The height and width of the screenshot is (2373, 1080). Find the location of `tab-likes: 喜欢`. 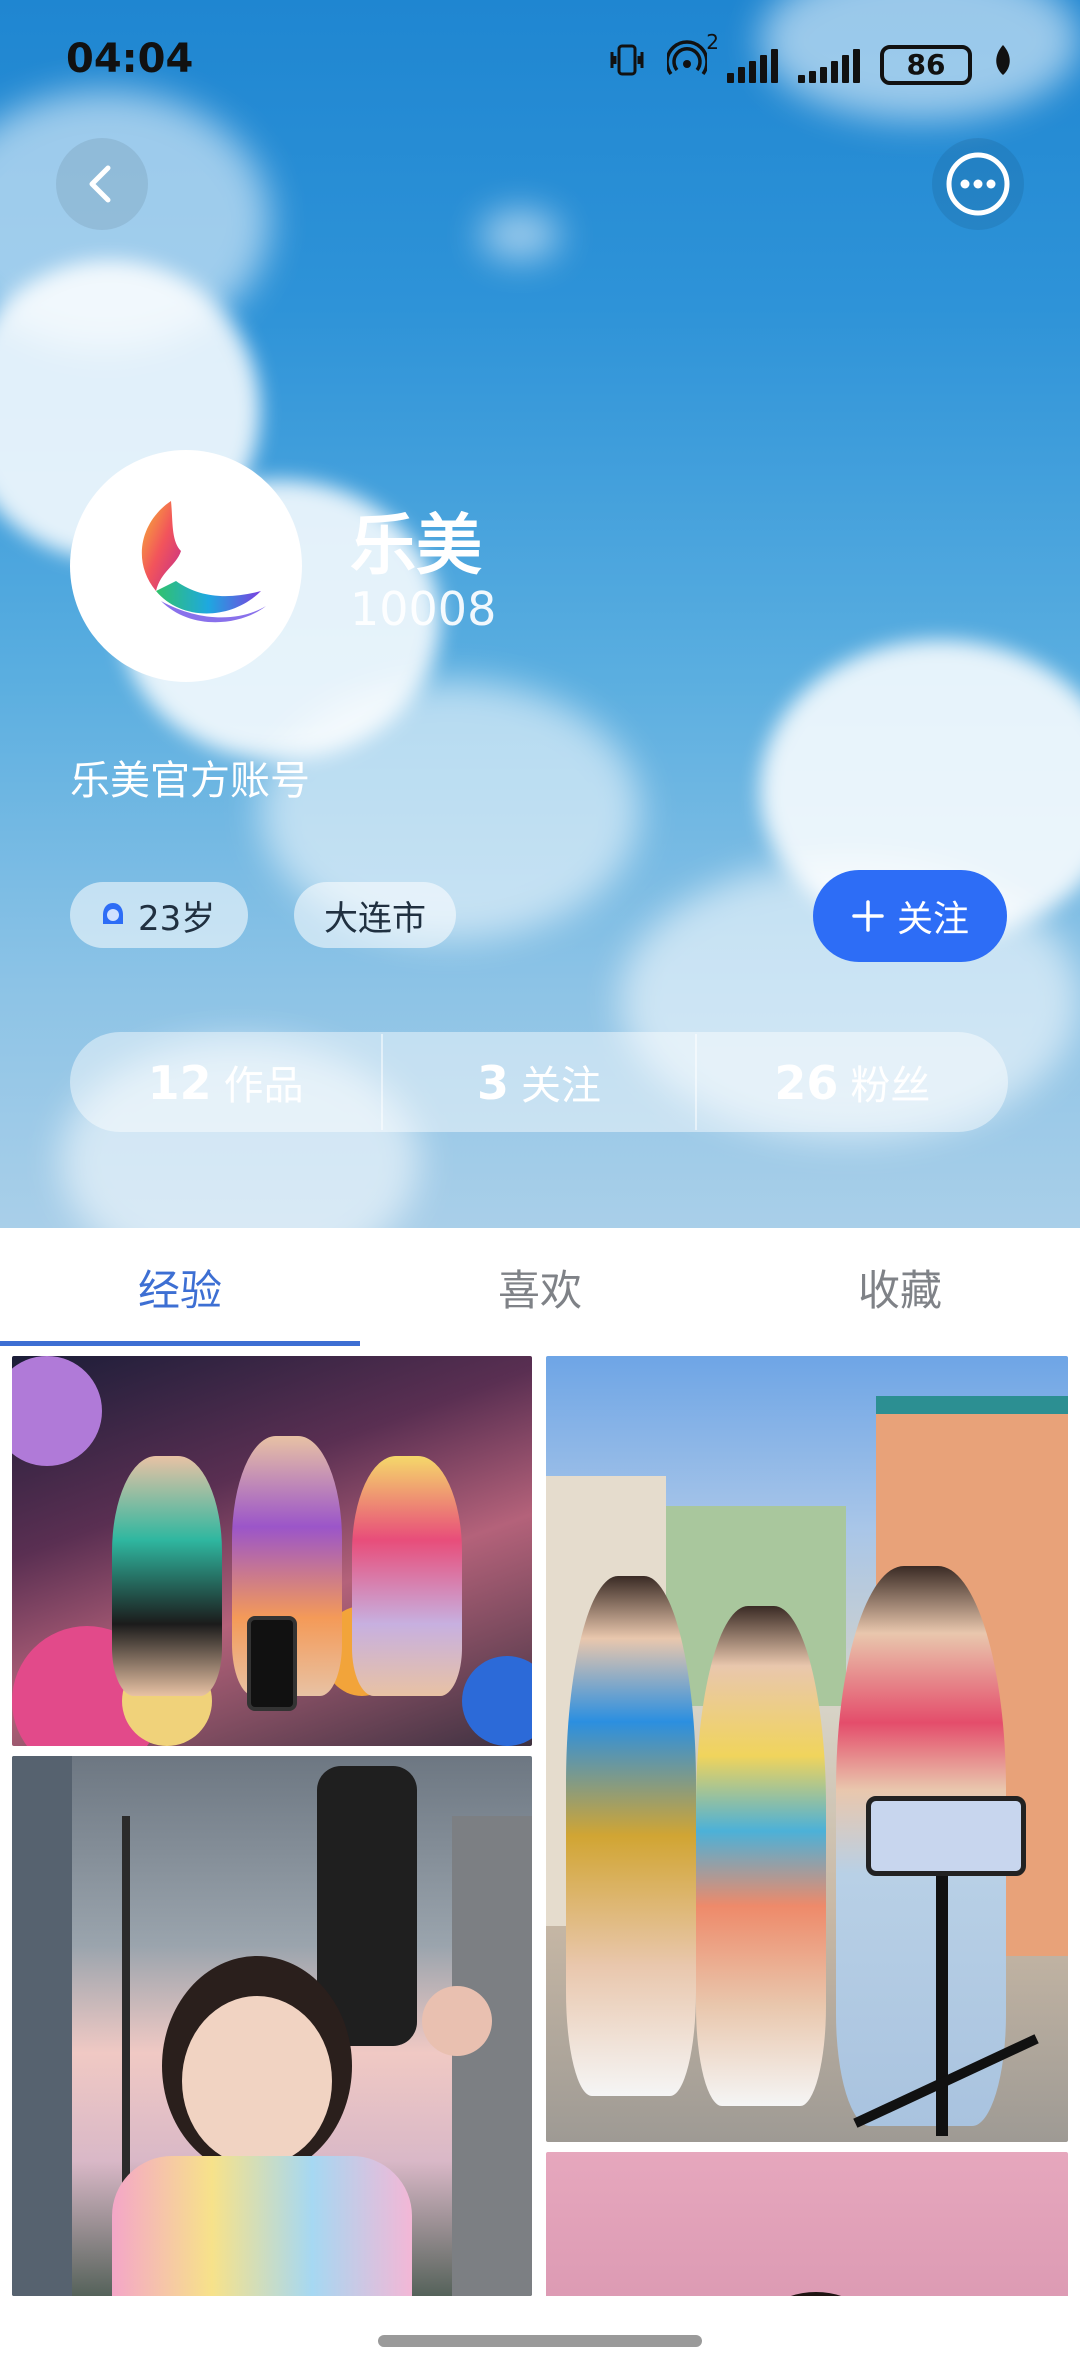

tab-likes: 喜欢 is located at coordinates (540, 1287).